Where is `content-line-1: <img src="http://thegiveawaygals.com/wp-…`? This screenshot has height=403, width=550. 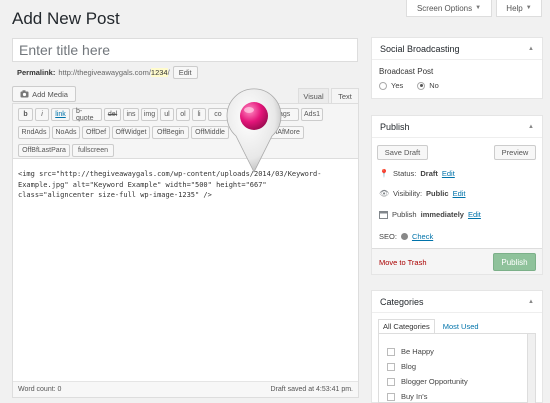
content-line-1: <img src="http://thegiveawaygals.com/wp-… is located at coordinates (170, 174).